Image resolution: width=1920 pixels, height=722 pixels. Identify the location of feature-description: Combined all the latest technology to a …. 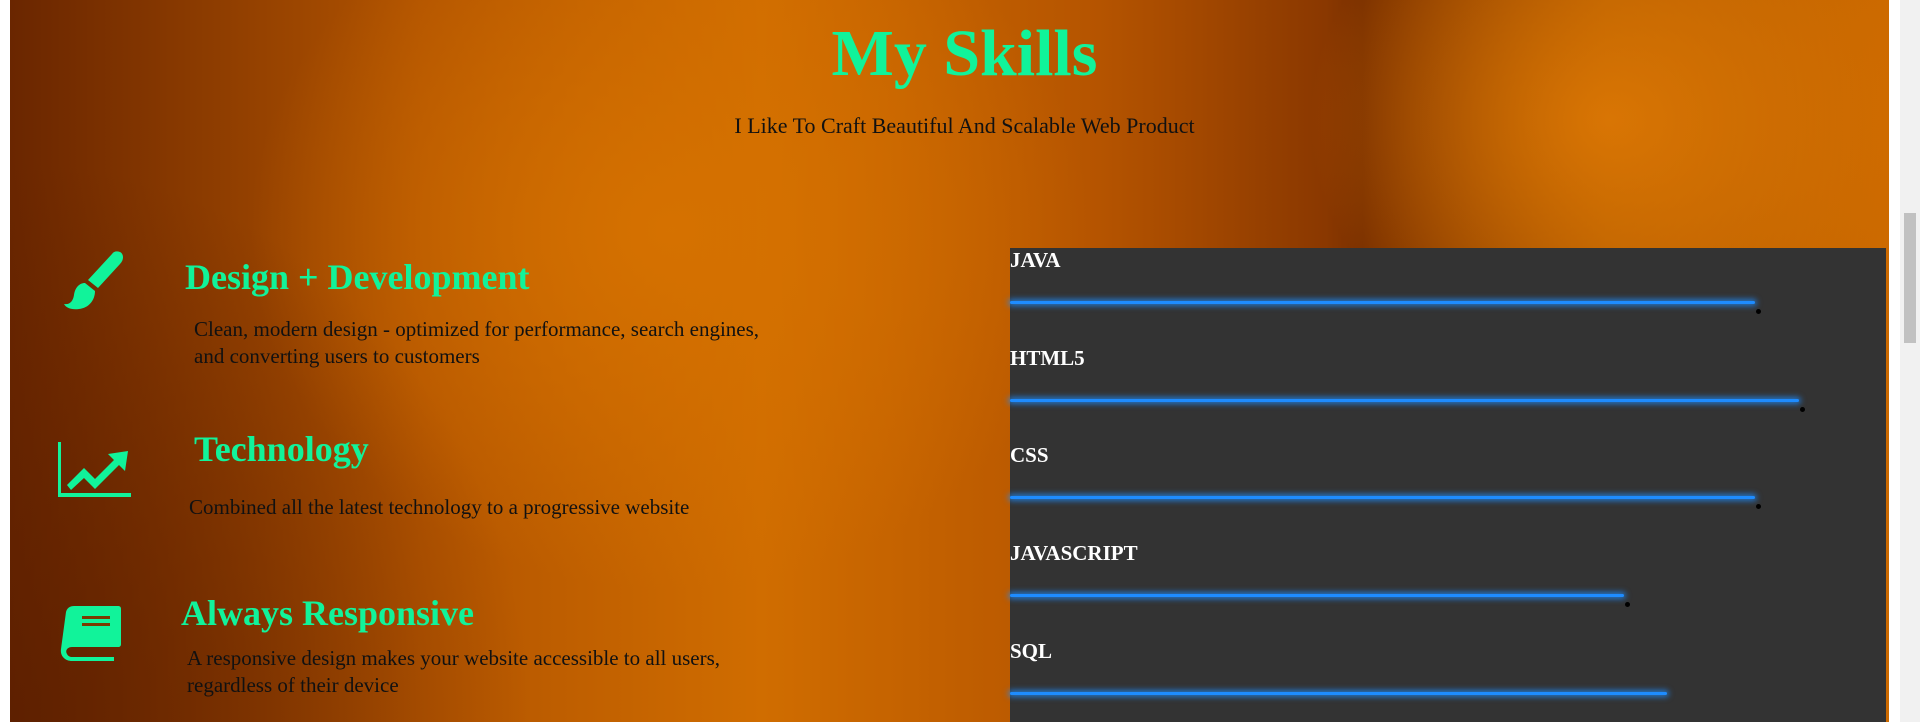
(439, 507).